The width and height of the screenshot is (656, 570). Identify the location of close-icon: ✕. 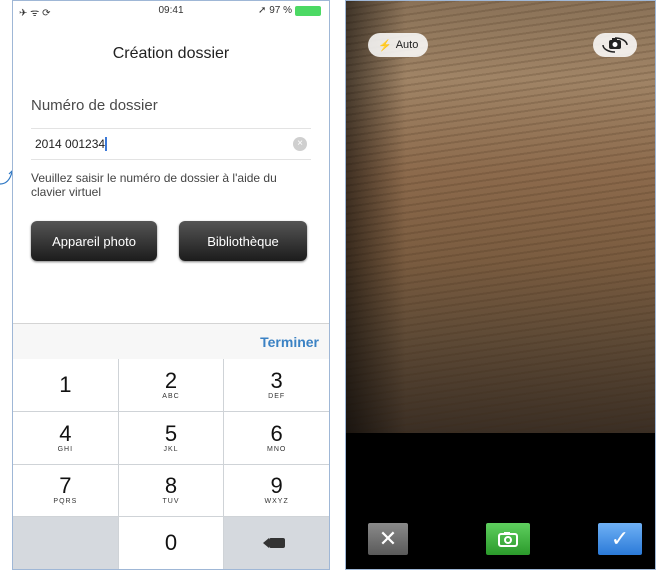
(388, 538).